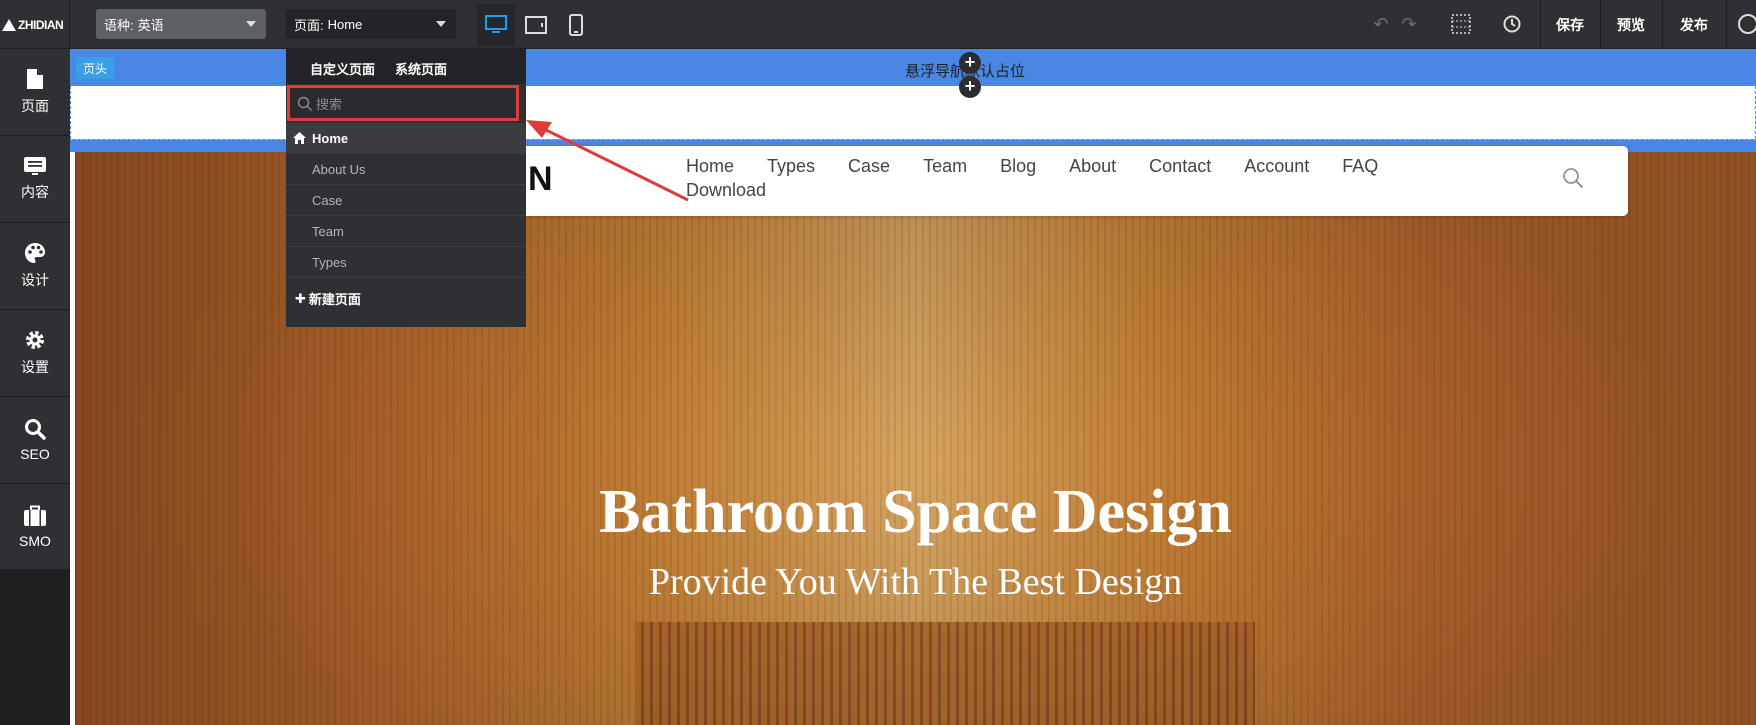 The width and height of the screenshot is (1756, 725). What do you see at coordinates (35, 280) in the screenshot?
I see `sidebar-item-label: 设计` at bounding box center [35, 280].